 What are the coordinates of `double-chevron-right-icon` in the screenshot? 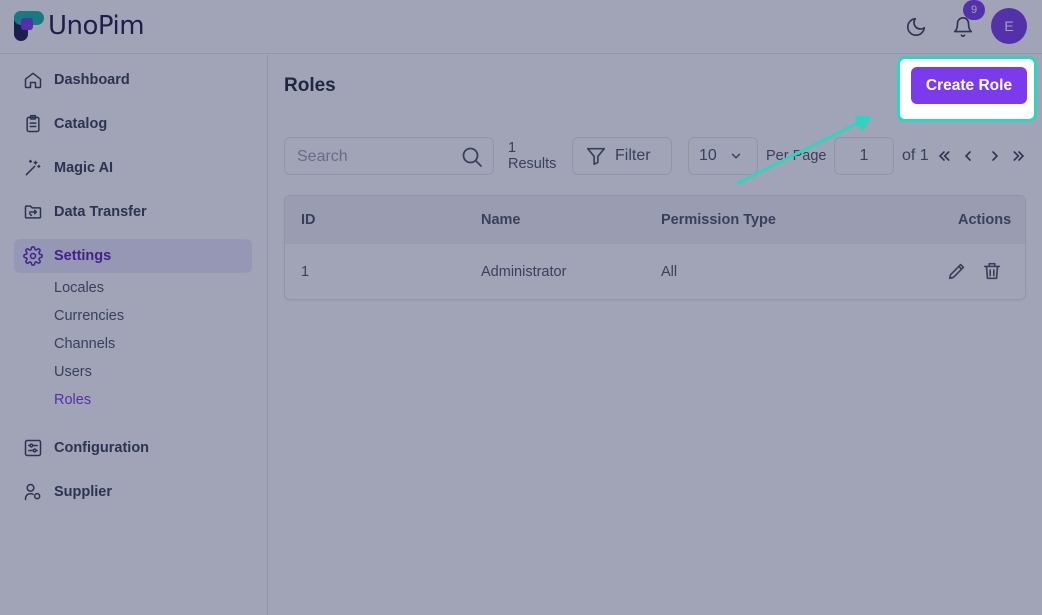 It's located at (1019, 156).